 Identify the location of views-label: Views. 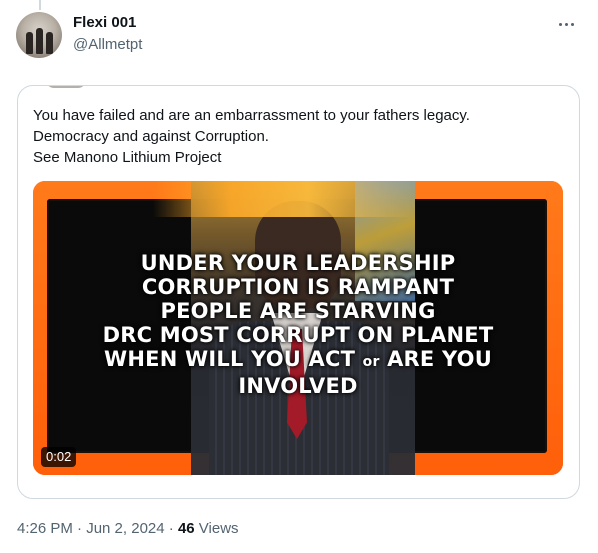
(216, 528).